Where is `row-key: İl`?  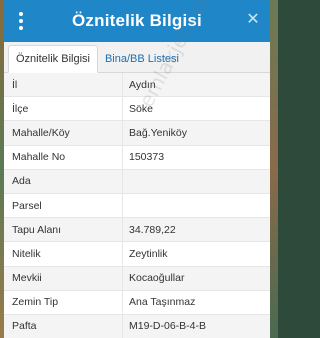
row-key: İl is located at coordinates (63, 85).